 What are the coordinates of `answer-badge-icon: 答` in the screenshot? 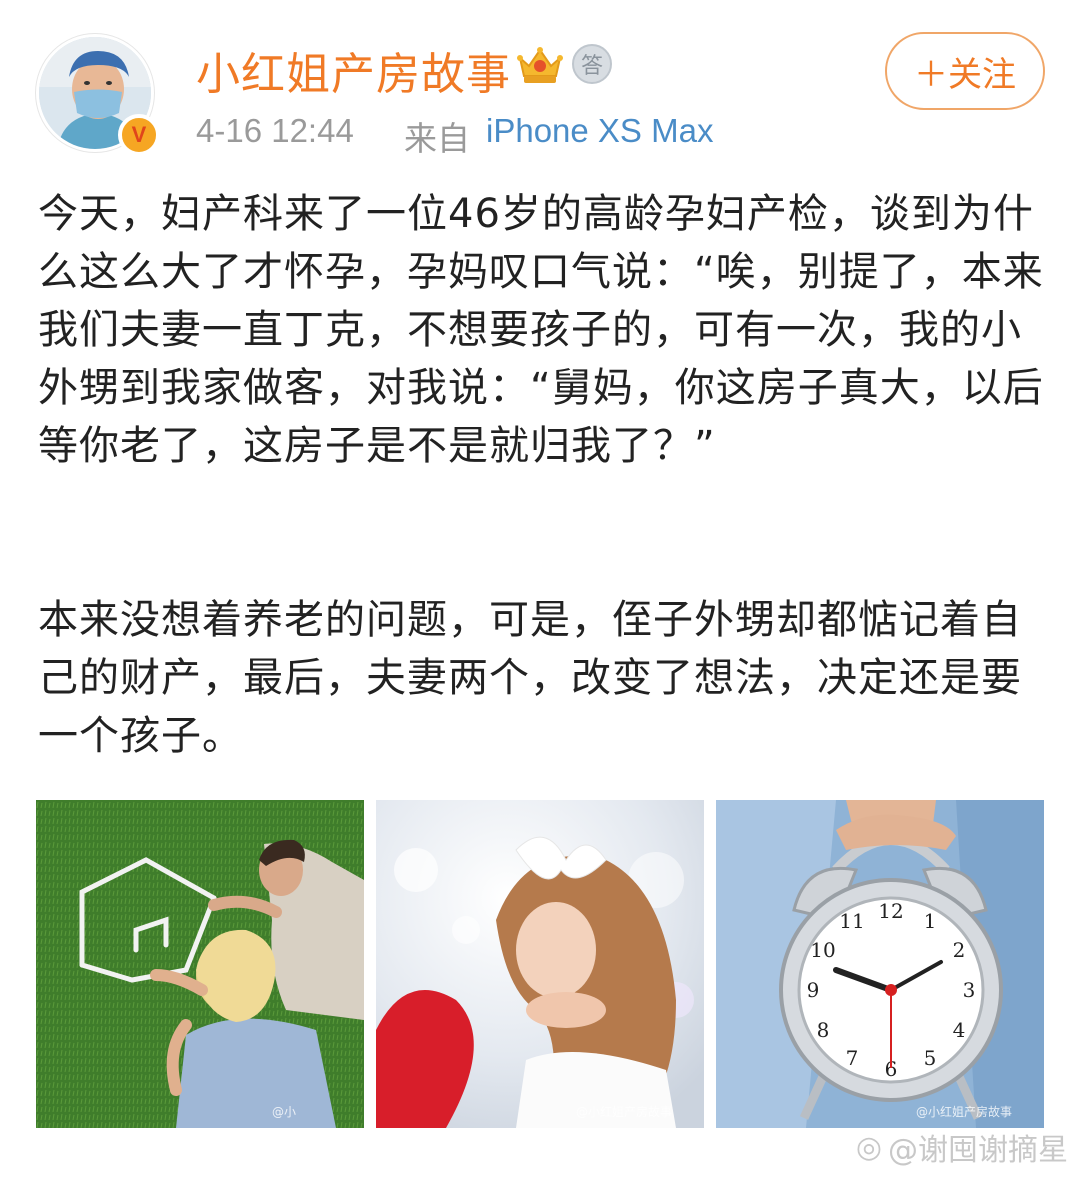 It's located at (592, 64).